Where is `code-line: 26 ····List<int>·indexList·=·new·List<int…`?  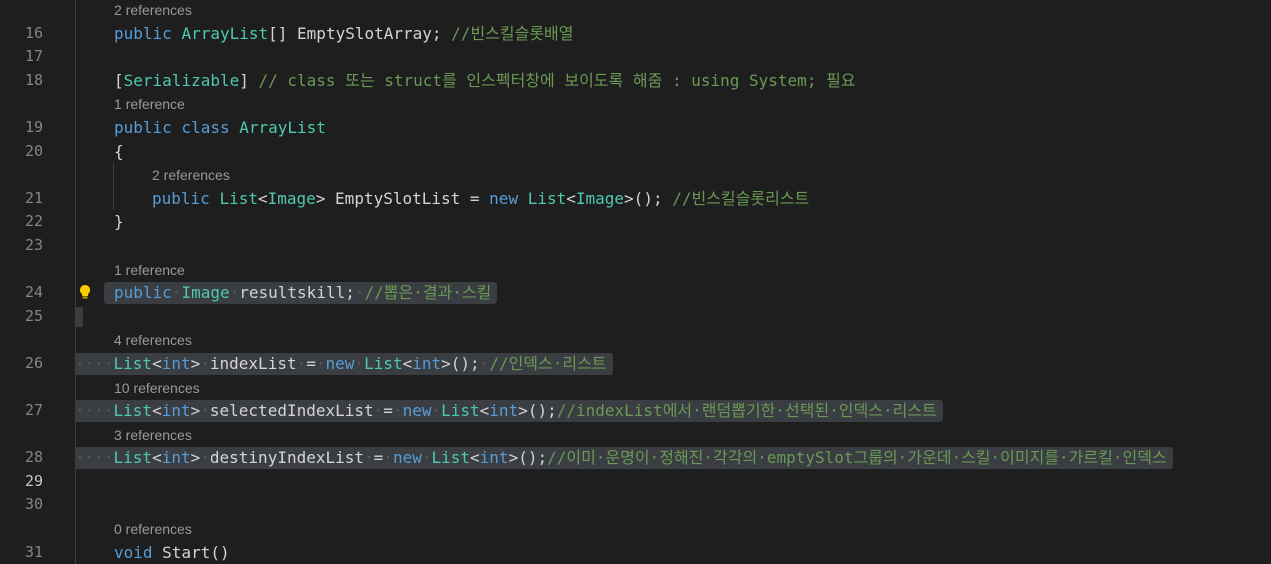 code-line: 26 ····List<int>·indexList·=·new·List<int… is located at coordinates (635, 363).